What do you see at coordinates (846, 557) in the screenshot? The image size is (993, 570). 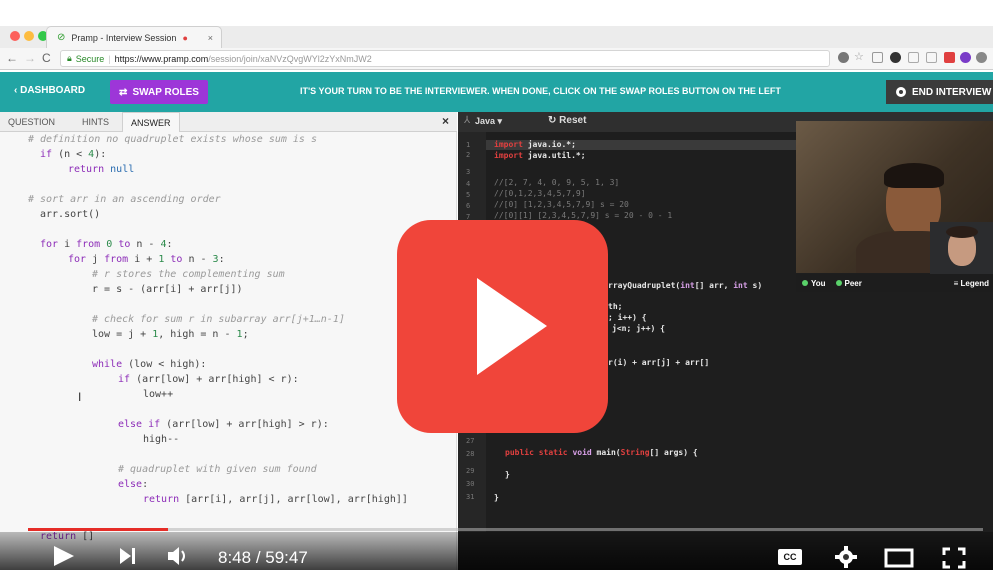 I see `settings-gear-icon` at bounding box center [846, 557].